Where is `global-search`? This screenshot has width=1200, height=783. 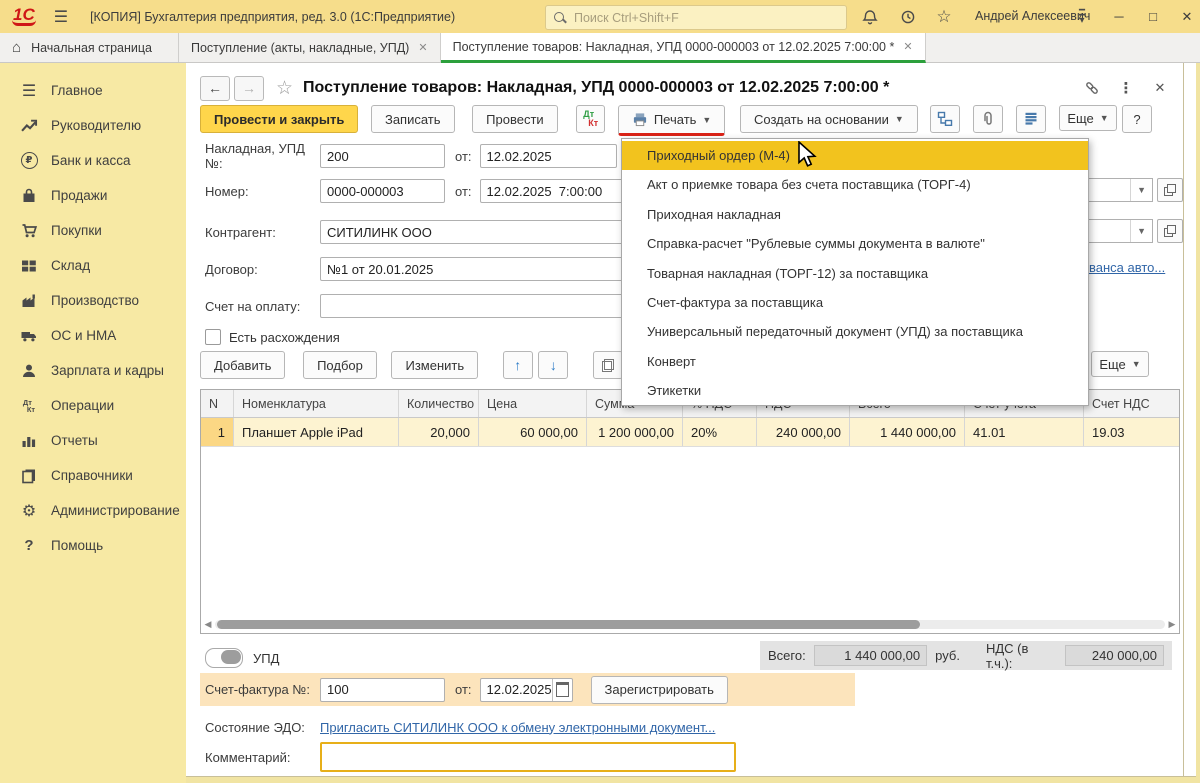
global-search is located at coordinates (696, 17).